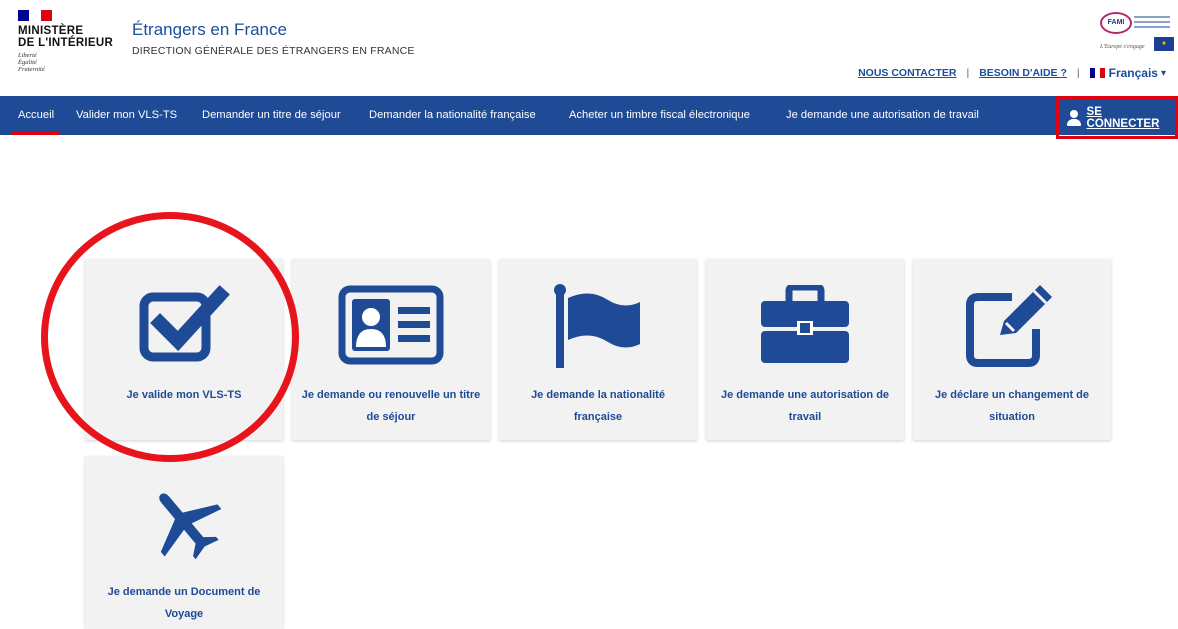 The image size is (1178, 629). I want to click on fami-logo-mark: FAMI, so click(1116, 23).